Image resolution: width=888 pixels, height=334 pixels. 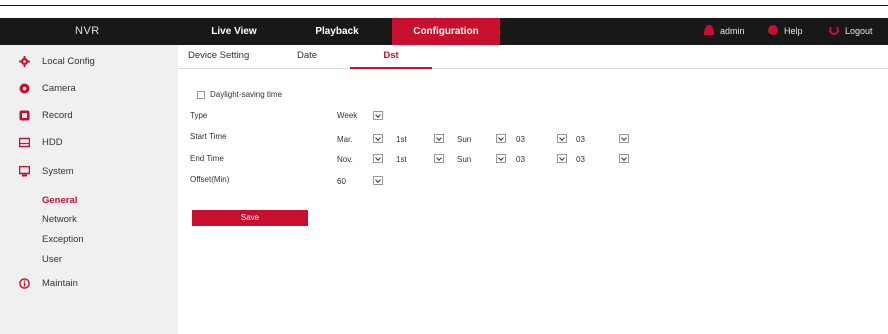 What do you see at coordinates (52, 142) in the screenshot?
I see `sidebar-item-label: HDD` at bounding box center [52, 142].